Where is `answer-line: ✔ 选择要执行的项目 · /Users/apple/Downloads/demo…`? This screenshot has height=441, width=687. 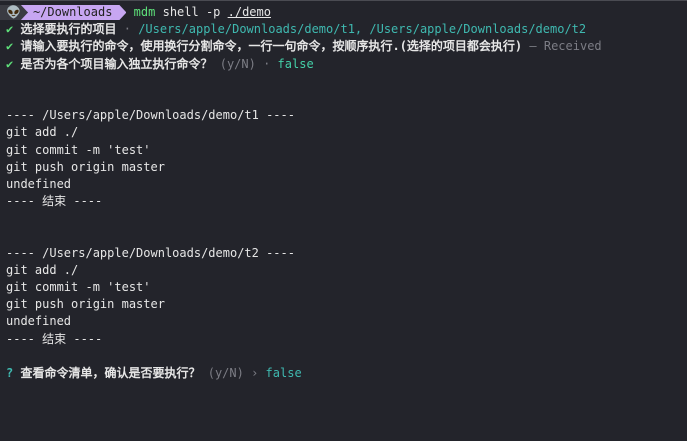
answer-line: ✔ 选择要执行的项目 · /Users/apple/Downloads/demo… is located at coordinates (346, 29).